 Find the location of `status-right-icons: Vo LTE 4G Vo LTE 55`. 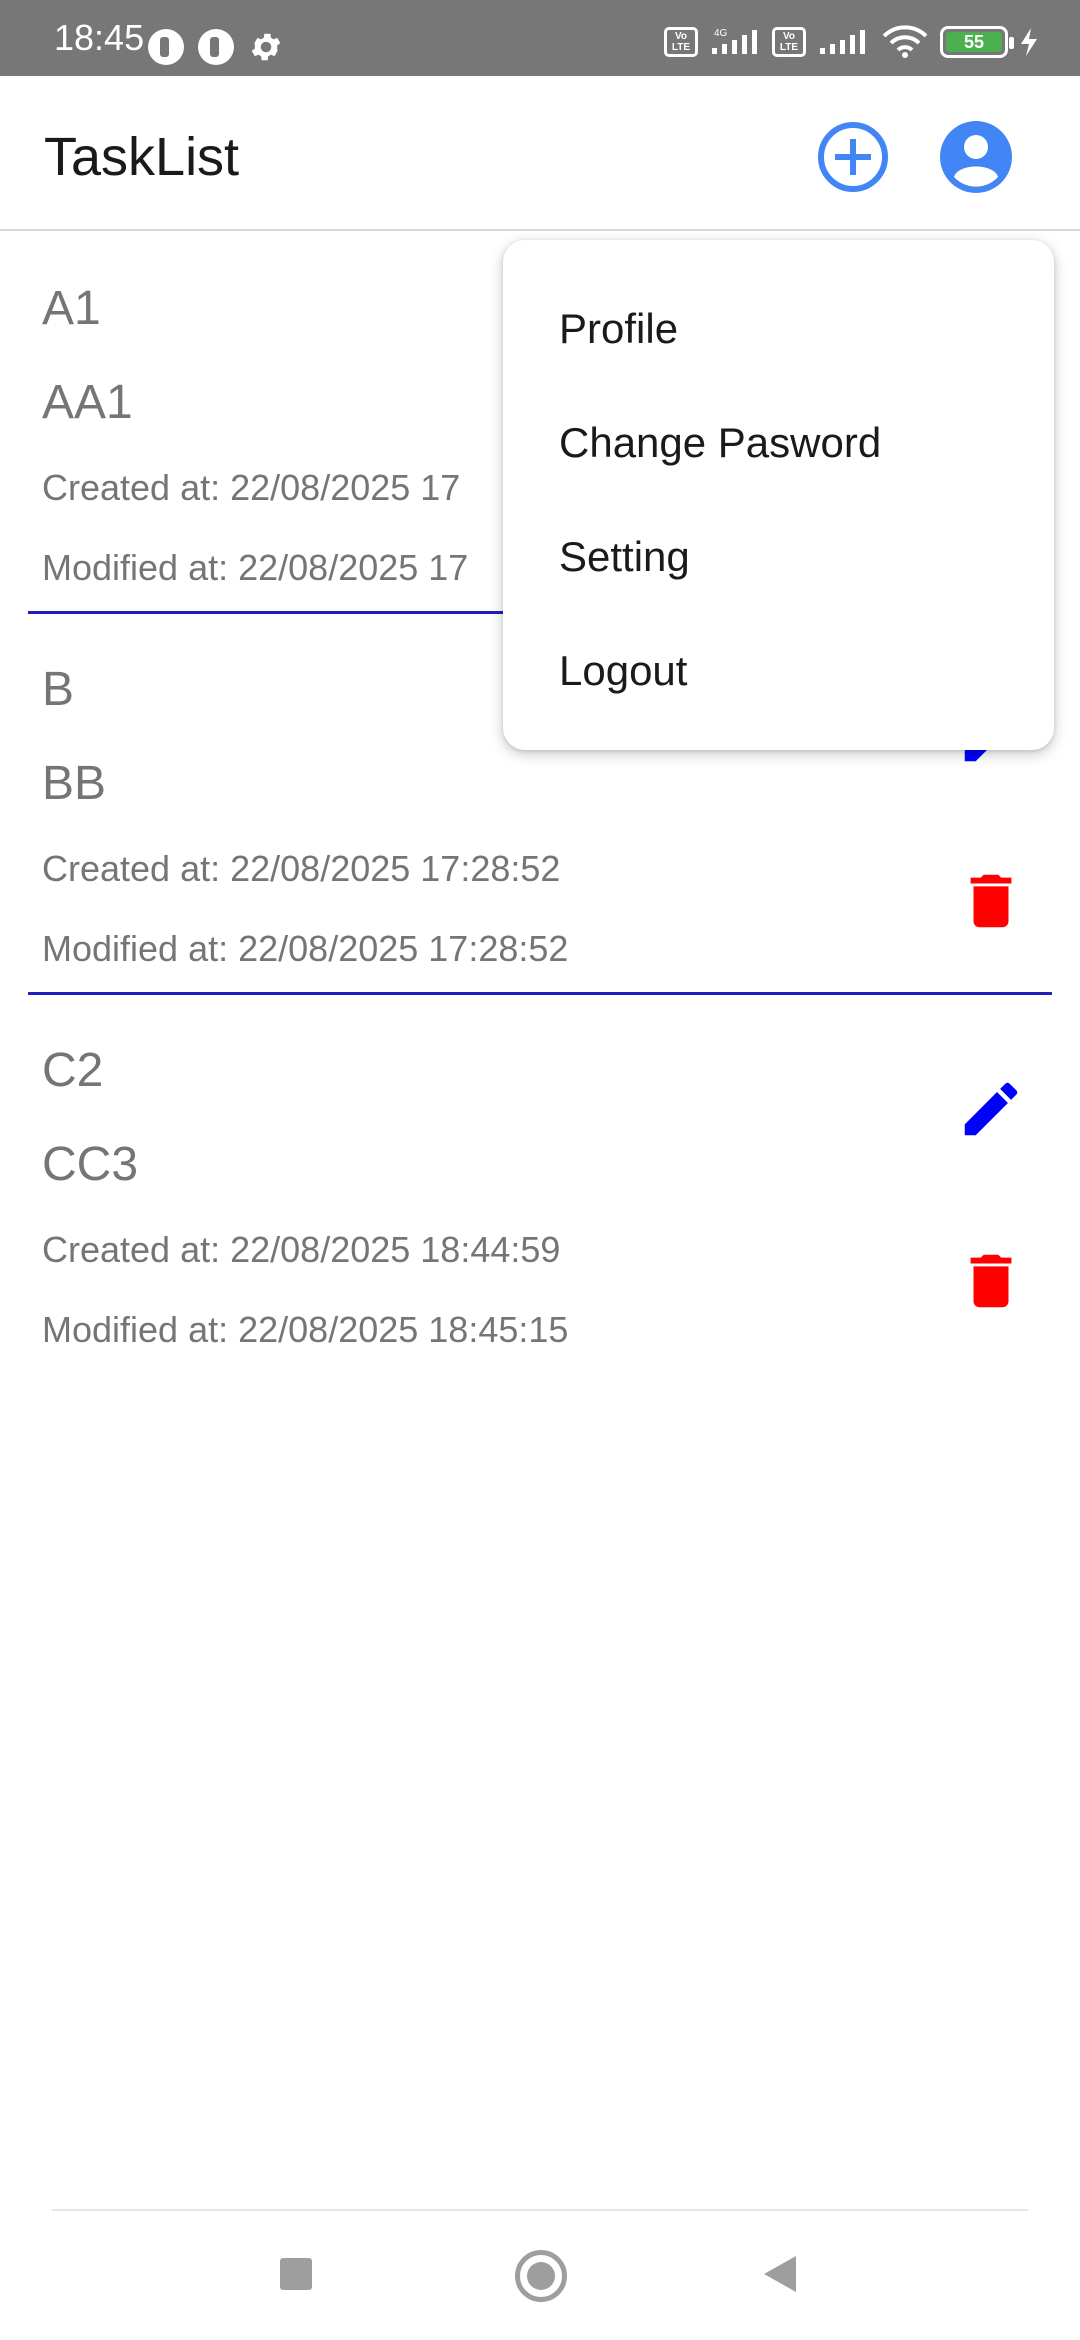

status-right-icons: Vo LTE 4G Vo LTE 55 is located at coordinates (852, 42).